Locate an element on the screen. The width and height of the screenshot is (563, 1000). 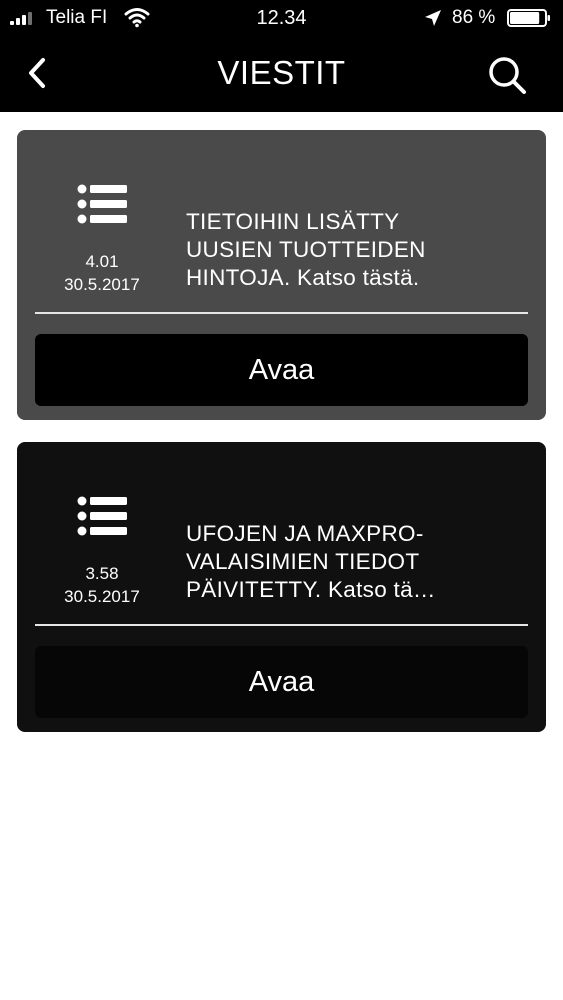
page-title: VIESTIT is located at coordinates (281, 72).